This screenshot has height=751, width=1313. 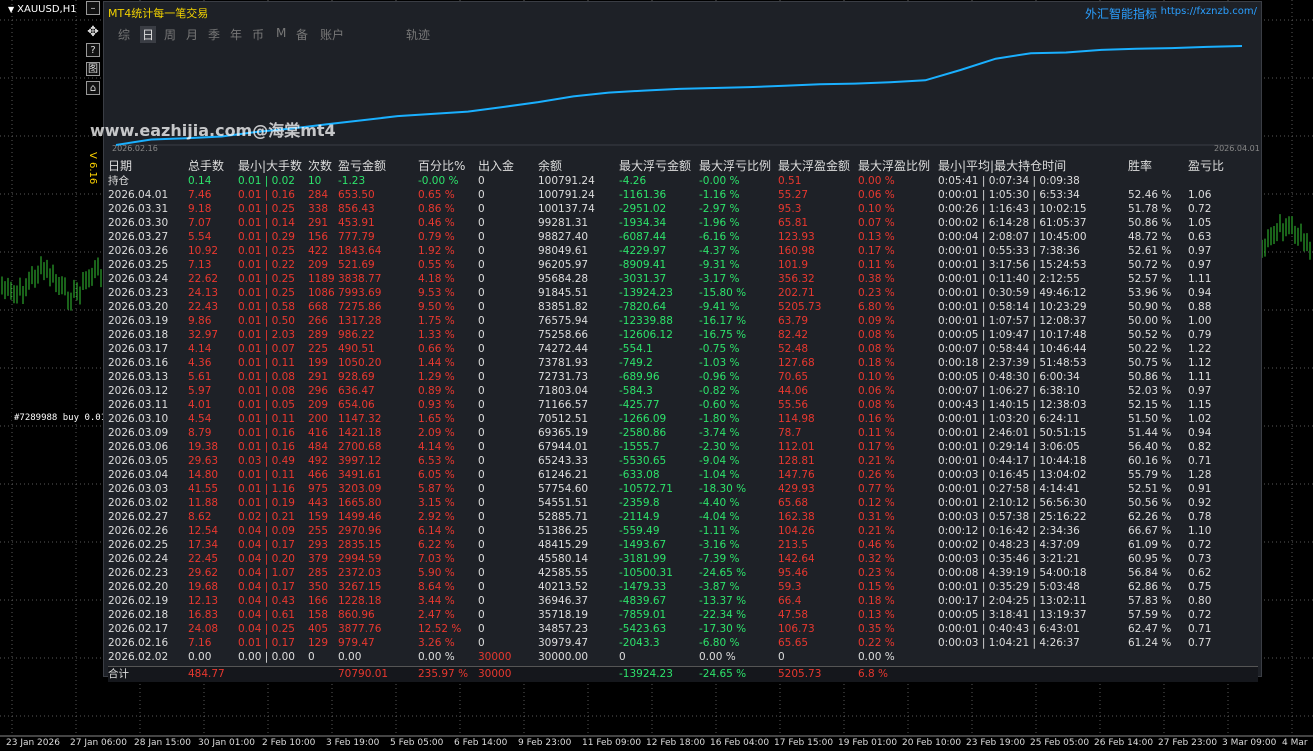 I want to click on cell-percent: 8.64 %, so click(x=436, y=587).